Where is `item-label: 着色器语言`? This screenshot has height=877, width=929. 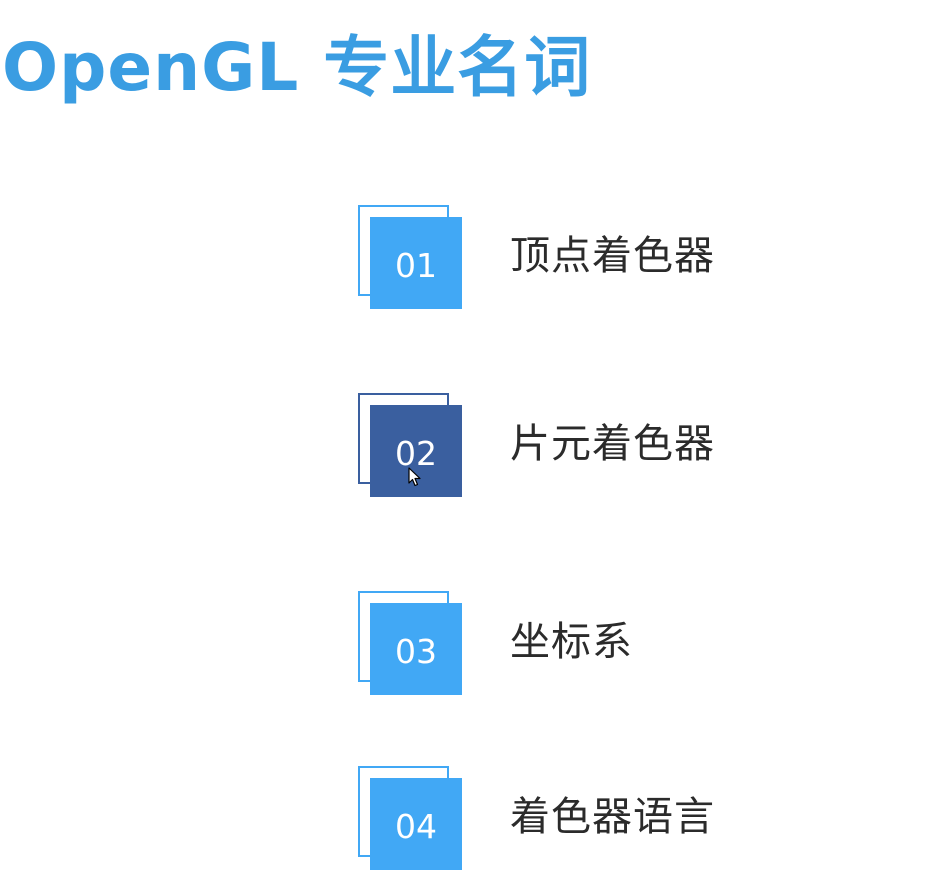
item-label: 着色器语言 is located at coordinates (612, 817).